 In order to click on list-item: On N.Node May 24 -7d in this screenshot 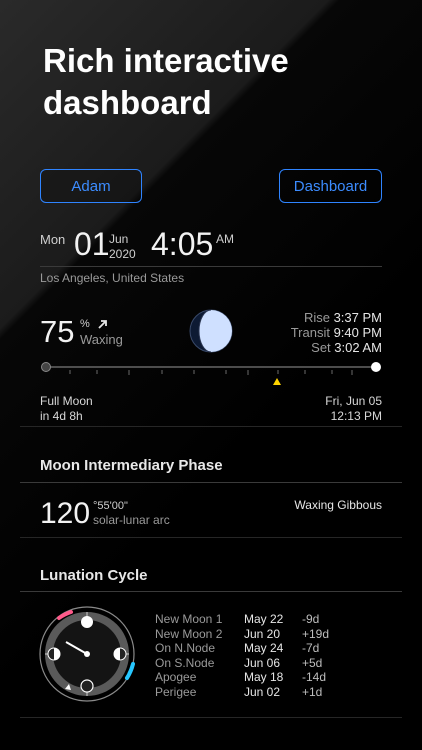, I will do `click(248, 648)`.